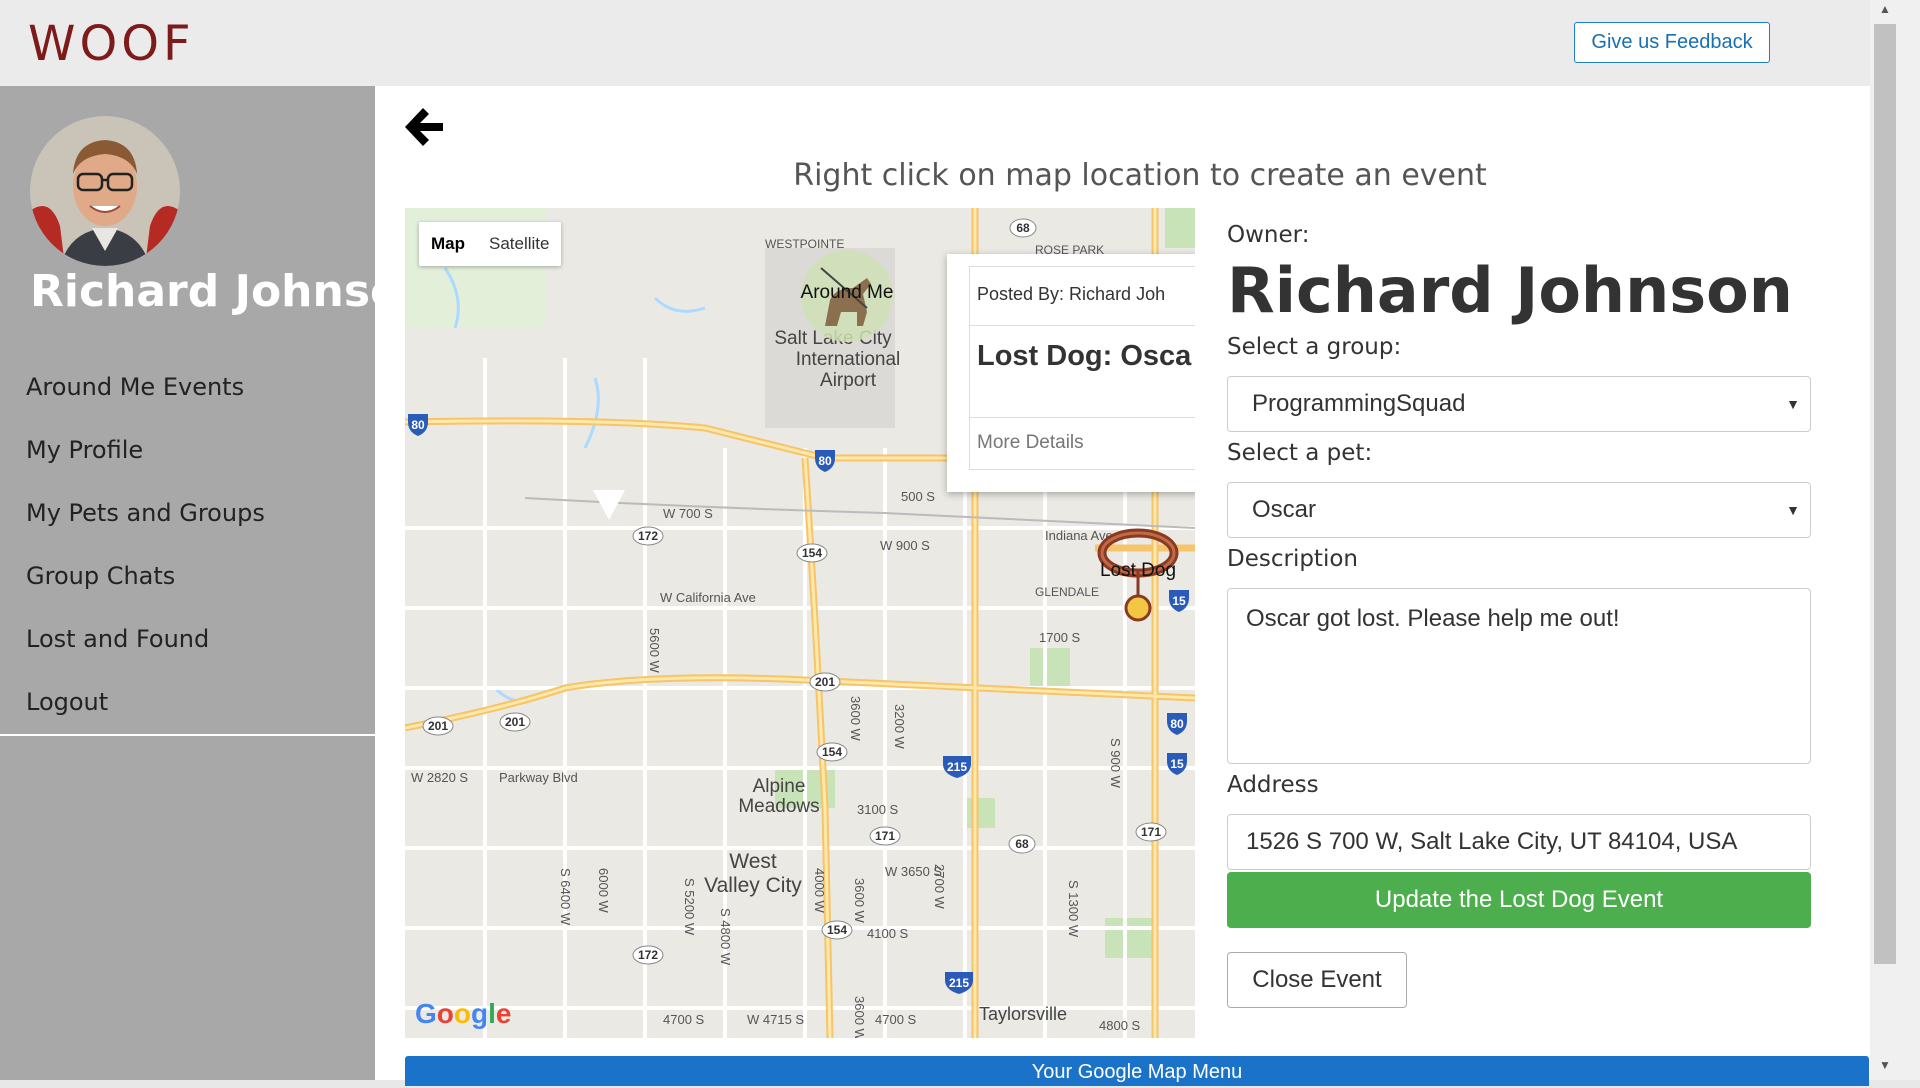 This screenshot has width=1920, height=1088. I want to click on route-shield-201-b: 201, so click(438, 726).